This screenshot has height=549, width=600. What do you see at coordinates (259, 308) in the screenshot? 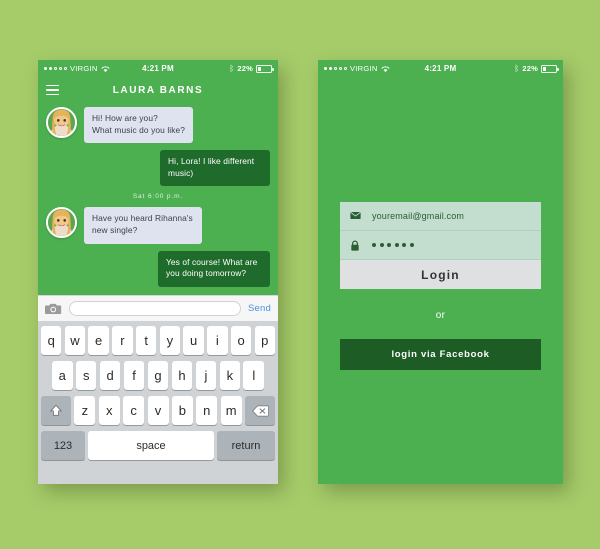
I see `send-button: Send` at bounding box center [259, 308].